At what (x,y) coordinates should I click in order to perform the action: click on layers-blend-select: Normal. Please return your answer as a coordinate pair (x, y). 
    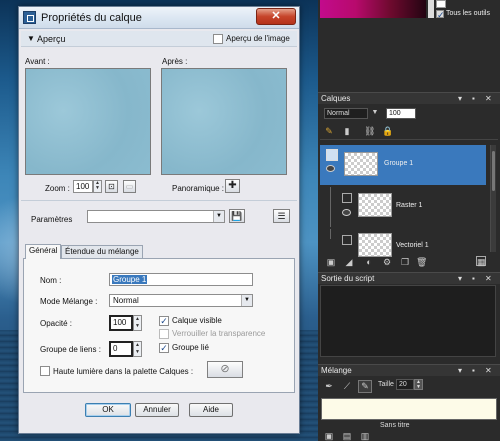
    Looking at the image, I should click on (346, 113).